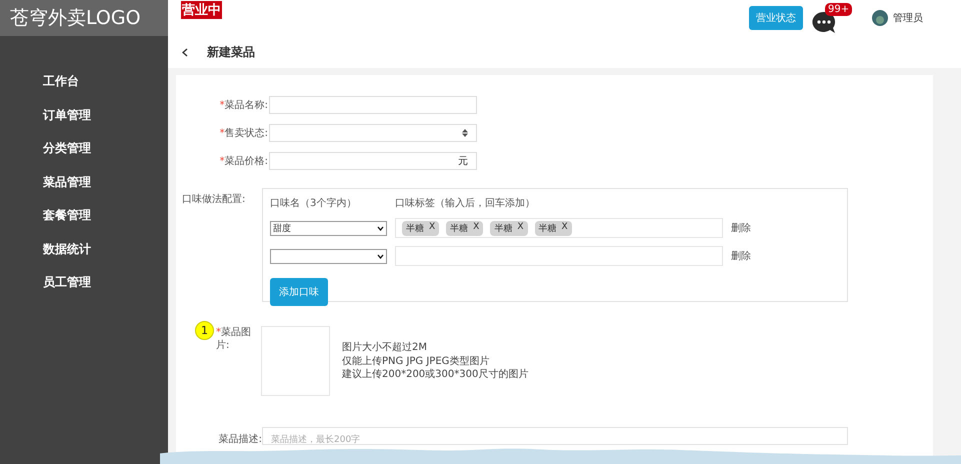 This screenshot has width=961, height=464. Describe the element at coordinates (45, 215) in the screenshot. I see `sidebar-item: 套餐管理` at that location.